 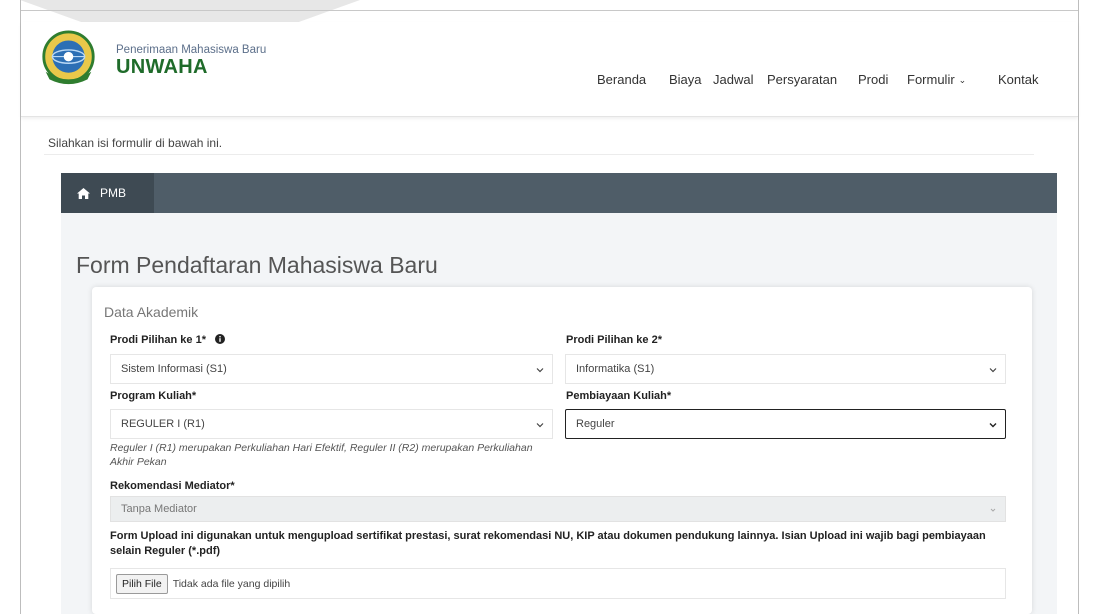 I want to click on prodi2-value: Informatika (S1), so click(x=615, y=369).